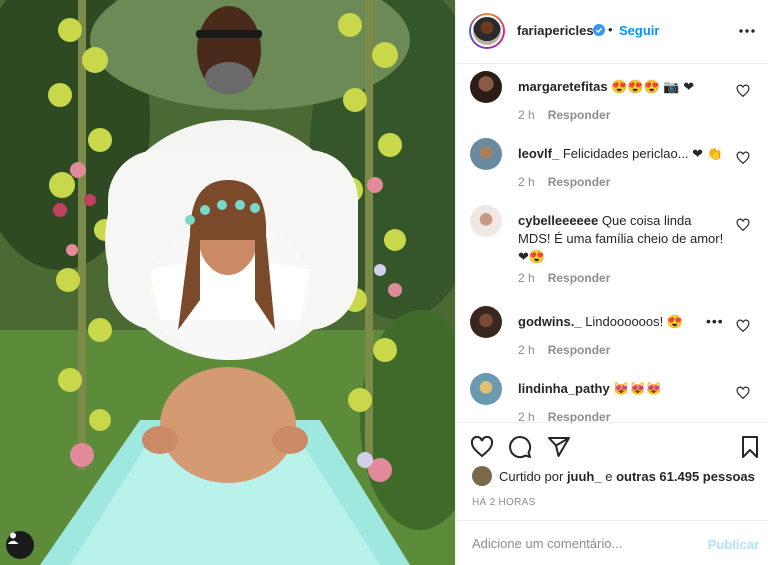 The width and height of the screenshot is (768, 565). What do you see at coordinates (482, 447) in the screenshot?
I see `like-heart-icon` at bounding box center [482, 447].